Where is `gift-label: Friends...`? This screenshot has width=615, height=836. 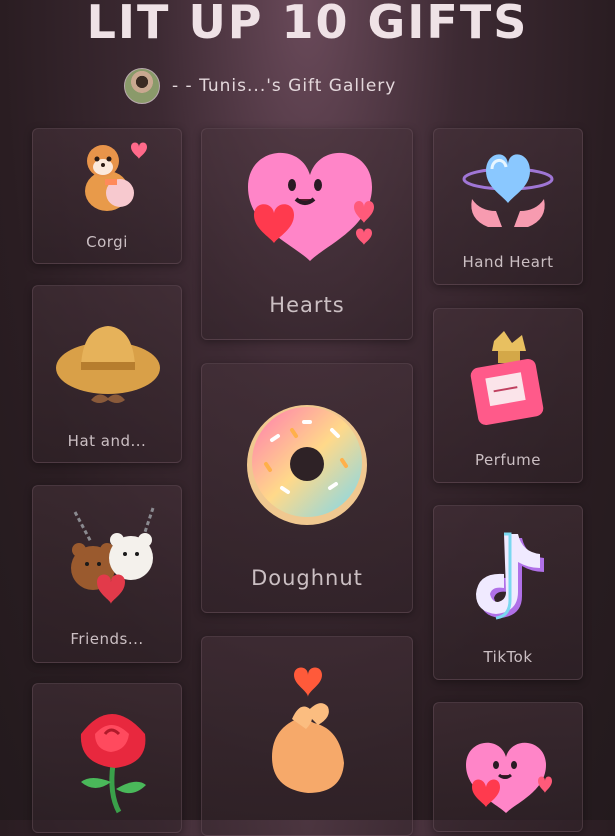
gift-label: Friends... is located at coordinates (107, 639).